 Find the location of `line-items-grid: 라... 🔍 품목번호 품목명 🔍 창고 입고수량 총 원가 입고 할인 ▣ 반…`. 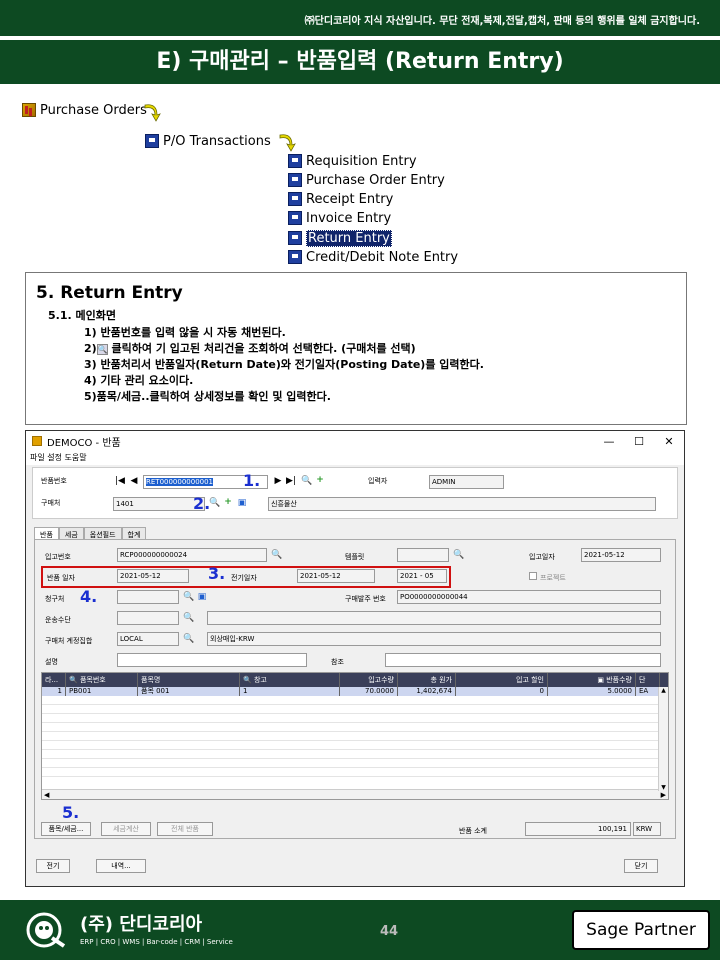

line-items-grid: 라... 🔍 품목번호 품목명 🔍 창고 입고수량 총 원가 입고 할인 ▣ 반… is located at coordinates (355, 736).